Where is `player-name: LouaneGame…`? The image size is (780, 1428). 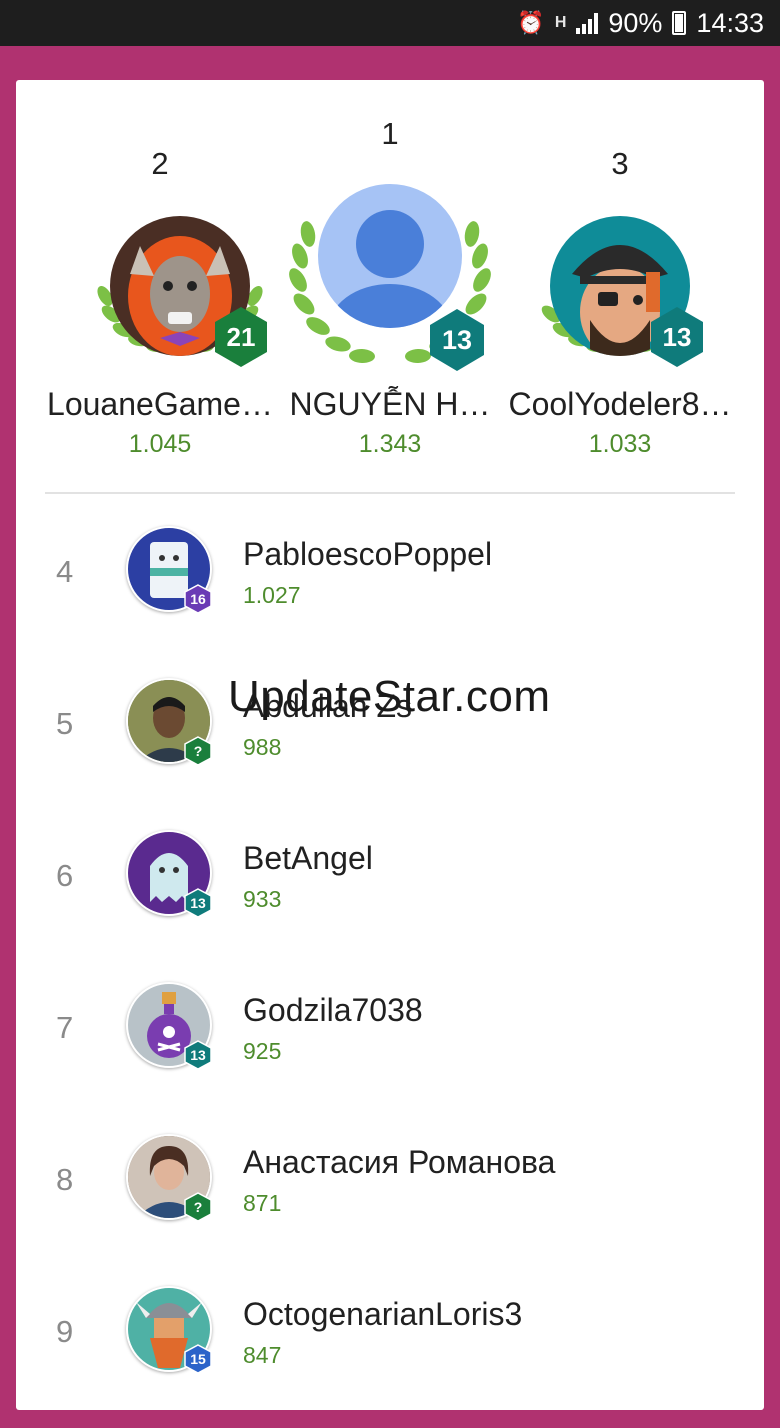 player-name: LouaneGame… is located at coordinates (160, 404).